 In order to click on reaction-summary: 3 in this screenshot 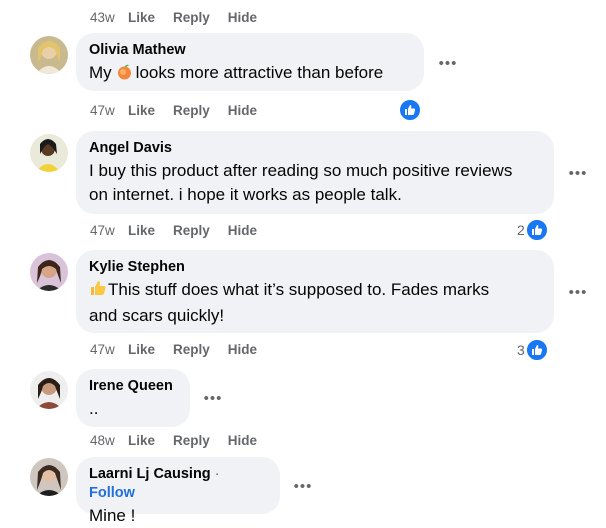, I will do `click(533, 350)`.